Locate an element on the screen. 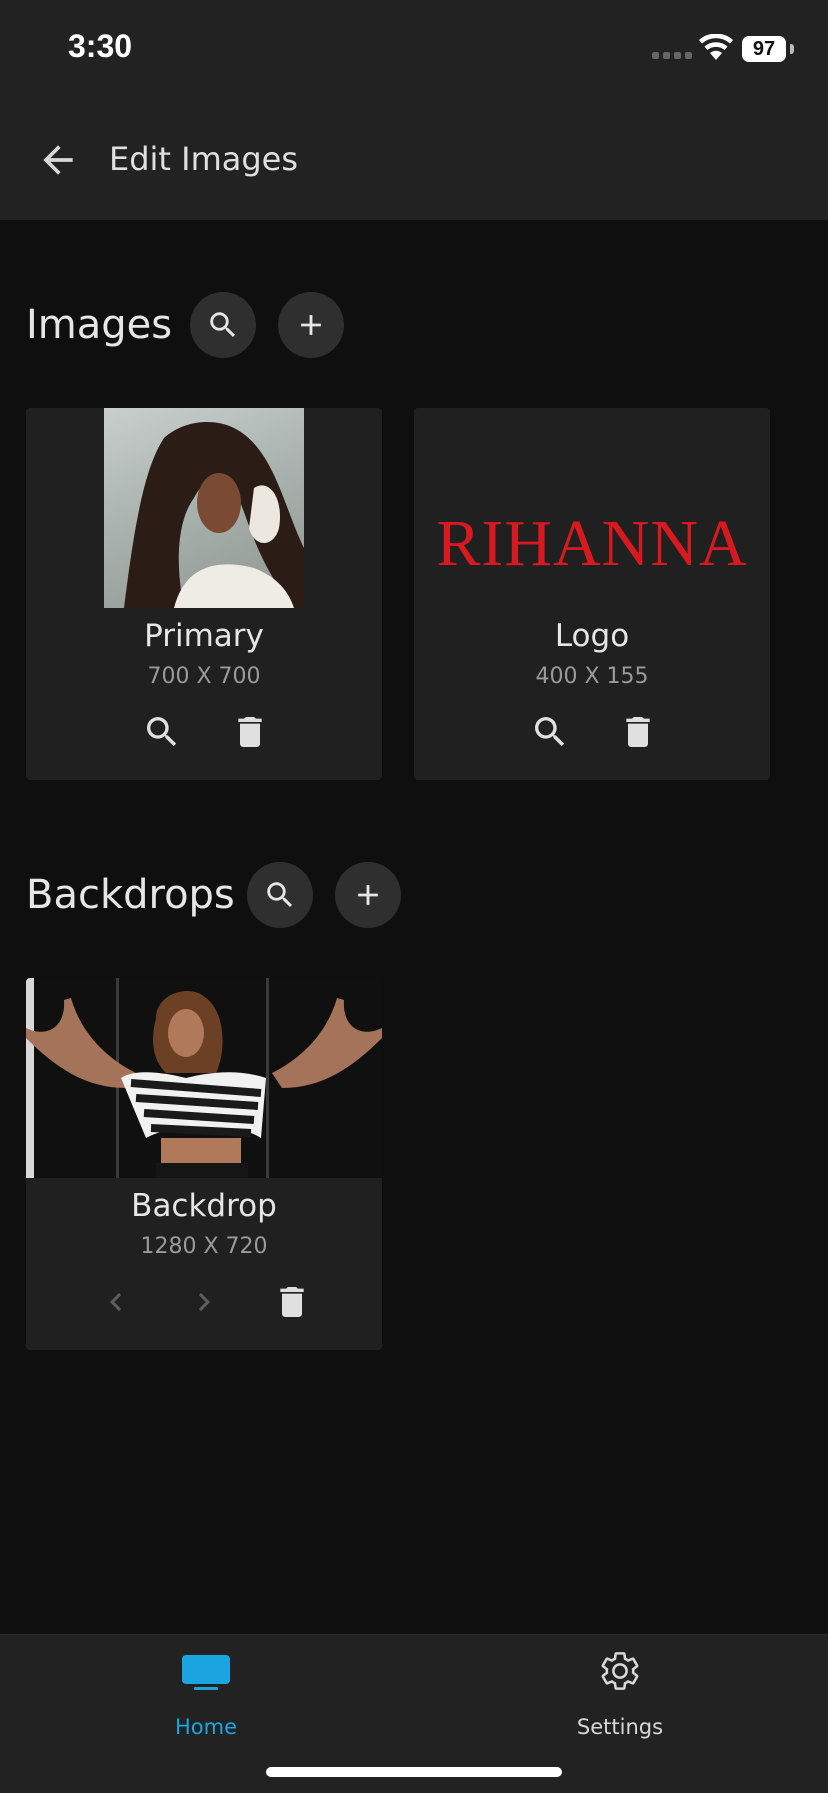 The width and height of the screenshot is (828, 1793). add-backdrop-button is located at coordinates (368, 895).